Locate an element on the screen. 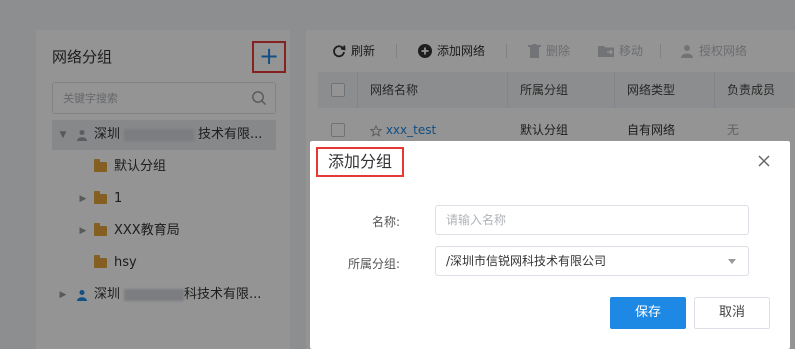 This screenshot has width=795, height=349. name-input is located at coordinates (592, 220).